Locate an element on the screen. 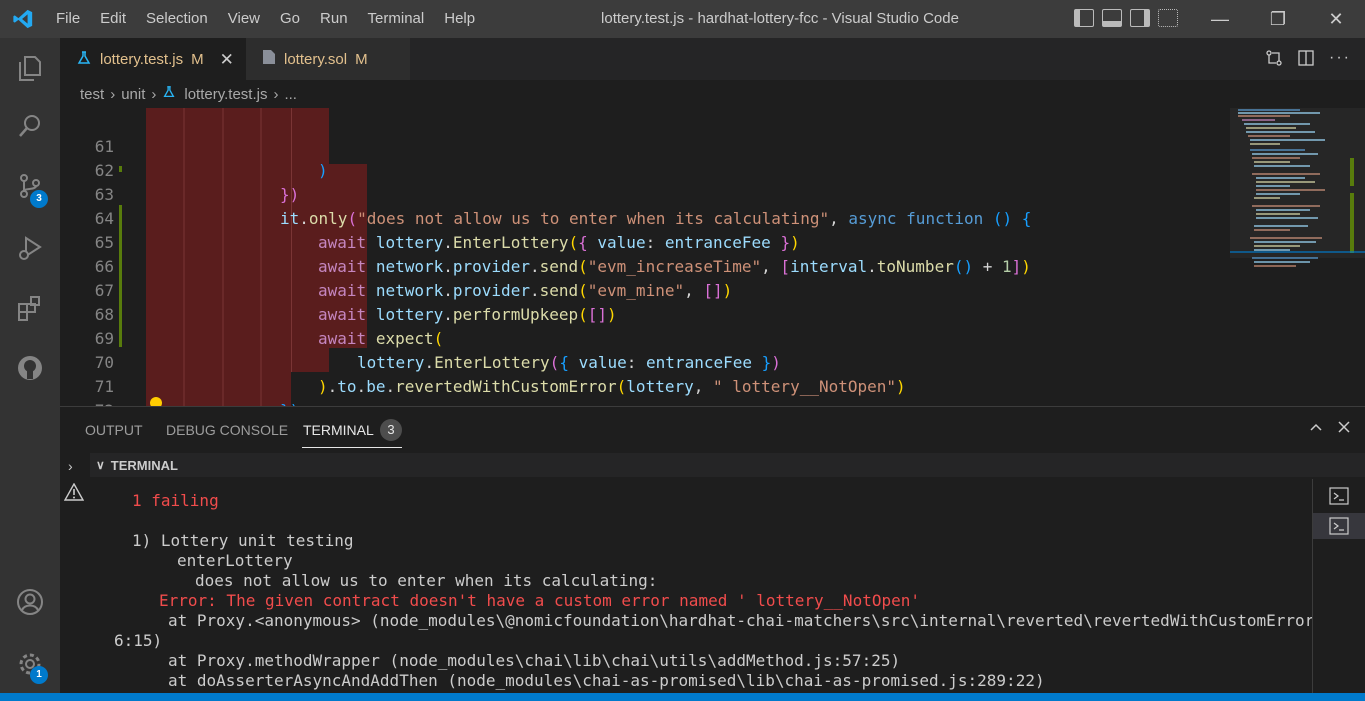 The image size is (1365, 701). terminal-section-header: ∨ TERMINAL is located at coordinates (727, 465).